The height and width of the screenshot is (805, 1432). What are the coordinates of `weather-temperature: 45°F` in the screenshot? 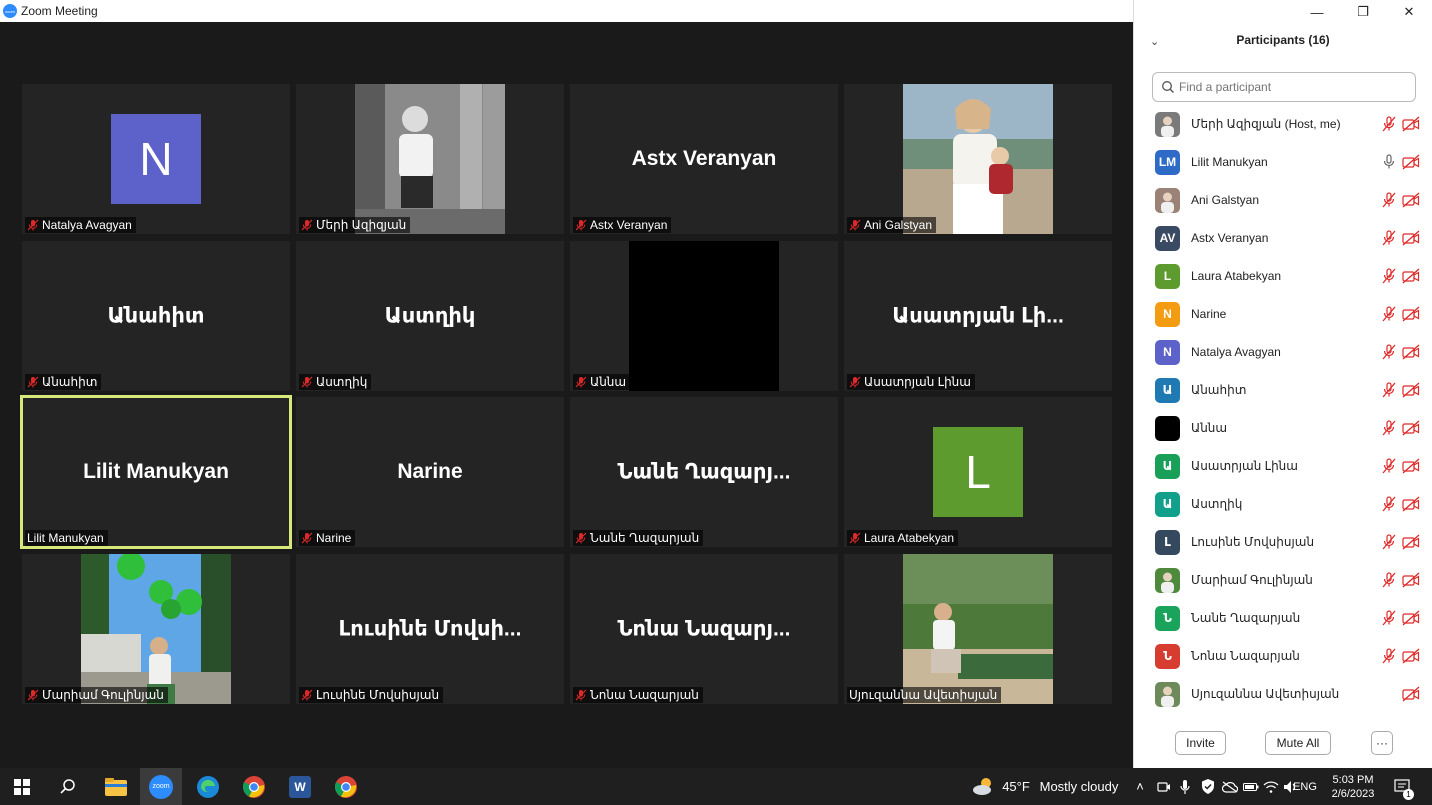 It's located at (1016, 786).